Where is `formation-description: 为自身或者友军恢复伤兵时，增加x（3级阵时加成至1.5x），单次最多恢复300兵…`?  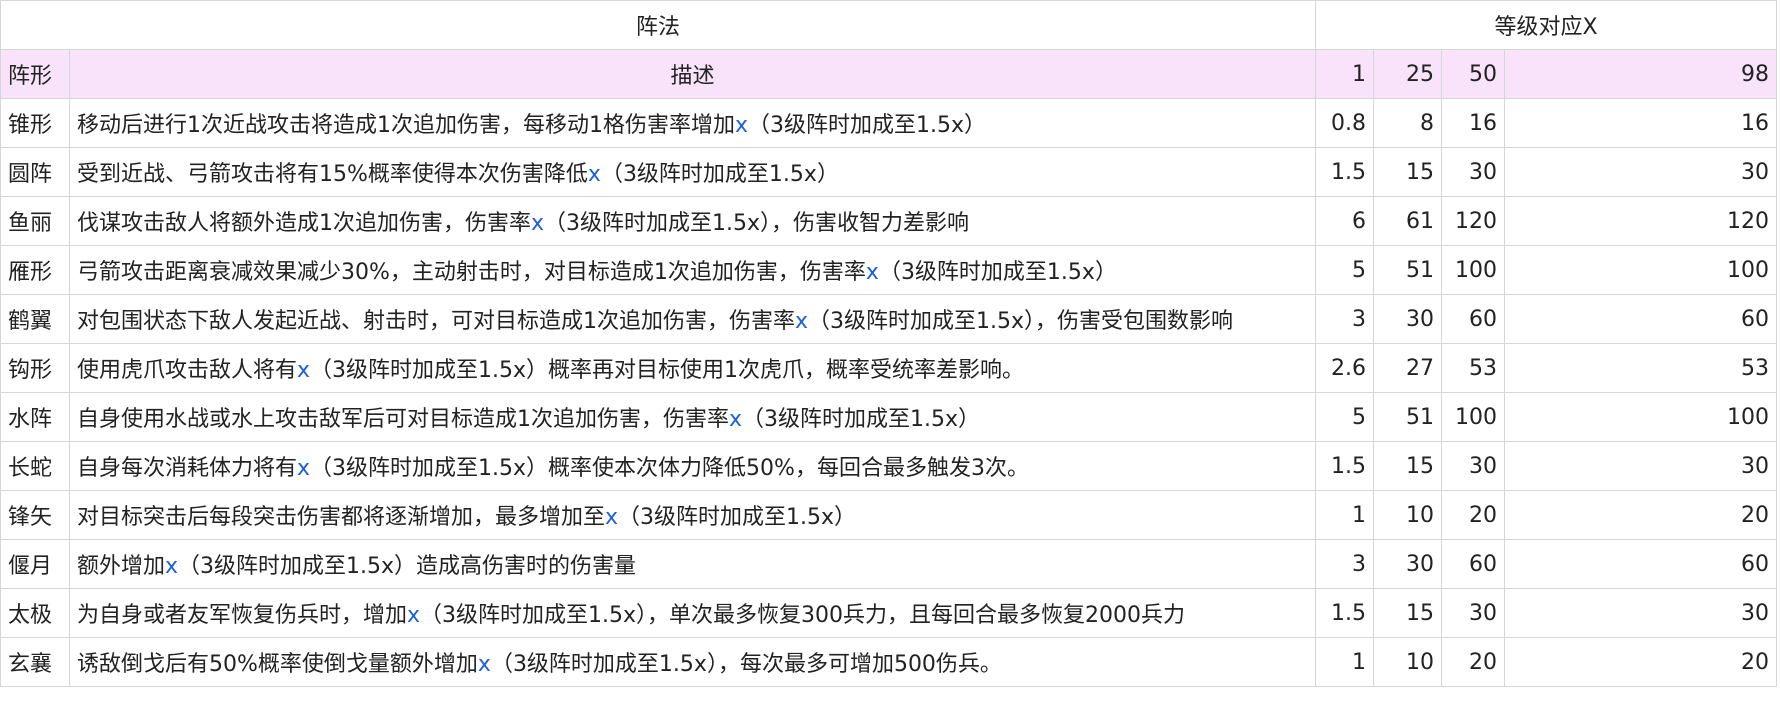 formation-description: 为自身或者友军恢复伤兵时，增加x（3级阵时加成至1.5x），单次最多恢复300兵… is located at coordinates (692, 613).